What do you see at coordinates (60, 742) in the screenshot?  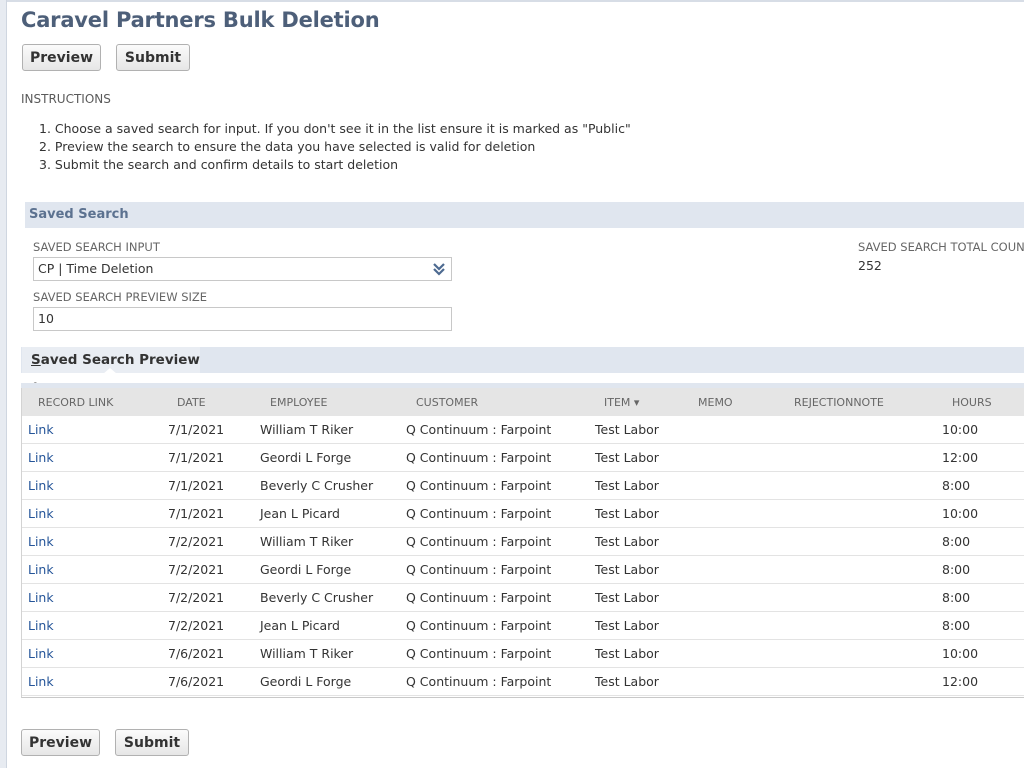 I see `preview-button-bottom: Preview` at bounding box center [60, 742].